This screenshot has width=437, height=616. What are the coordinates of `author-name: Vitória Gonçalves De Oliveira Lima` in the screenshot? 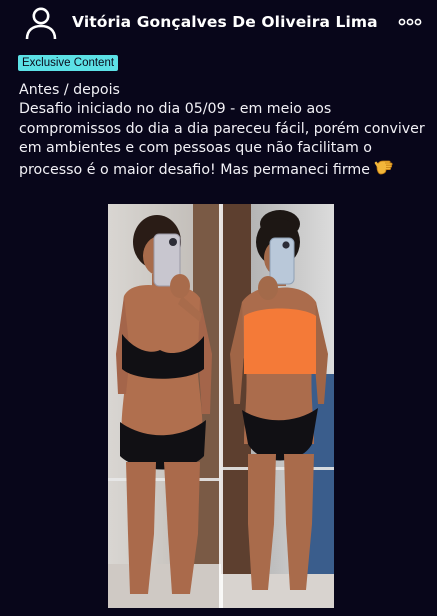 It's located at (225, 22).